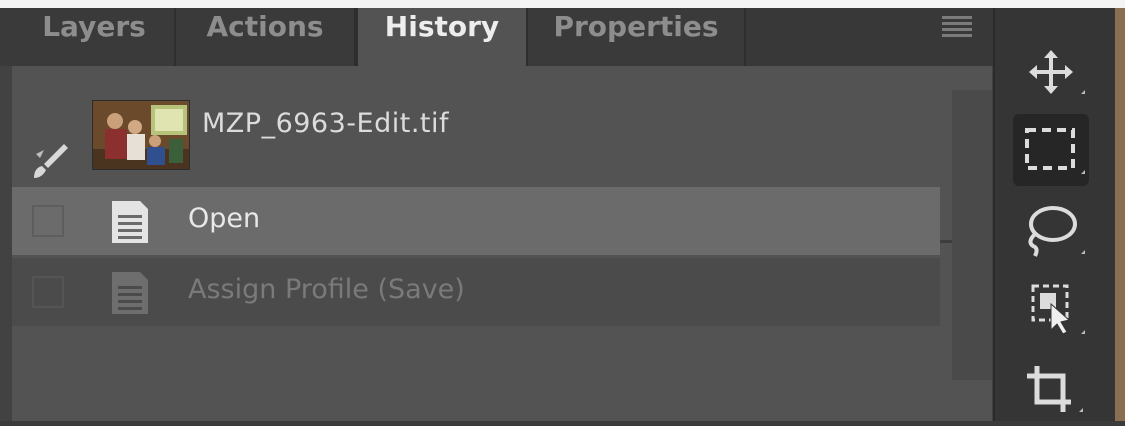 This screenshot has width=1125, height=426. I want to click on rectangular-marquee-tool, so click(1051, 150).